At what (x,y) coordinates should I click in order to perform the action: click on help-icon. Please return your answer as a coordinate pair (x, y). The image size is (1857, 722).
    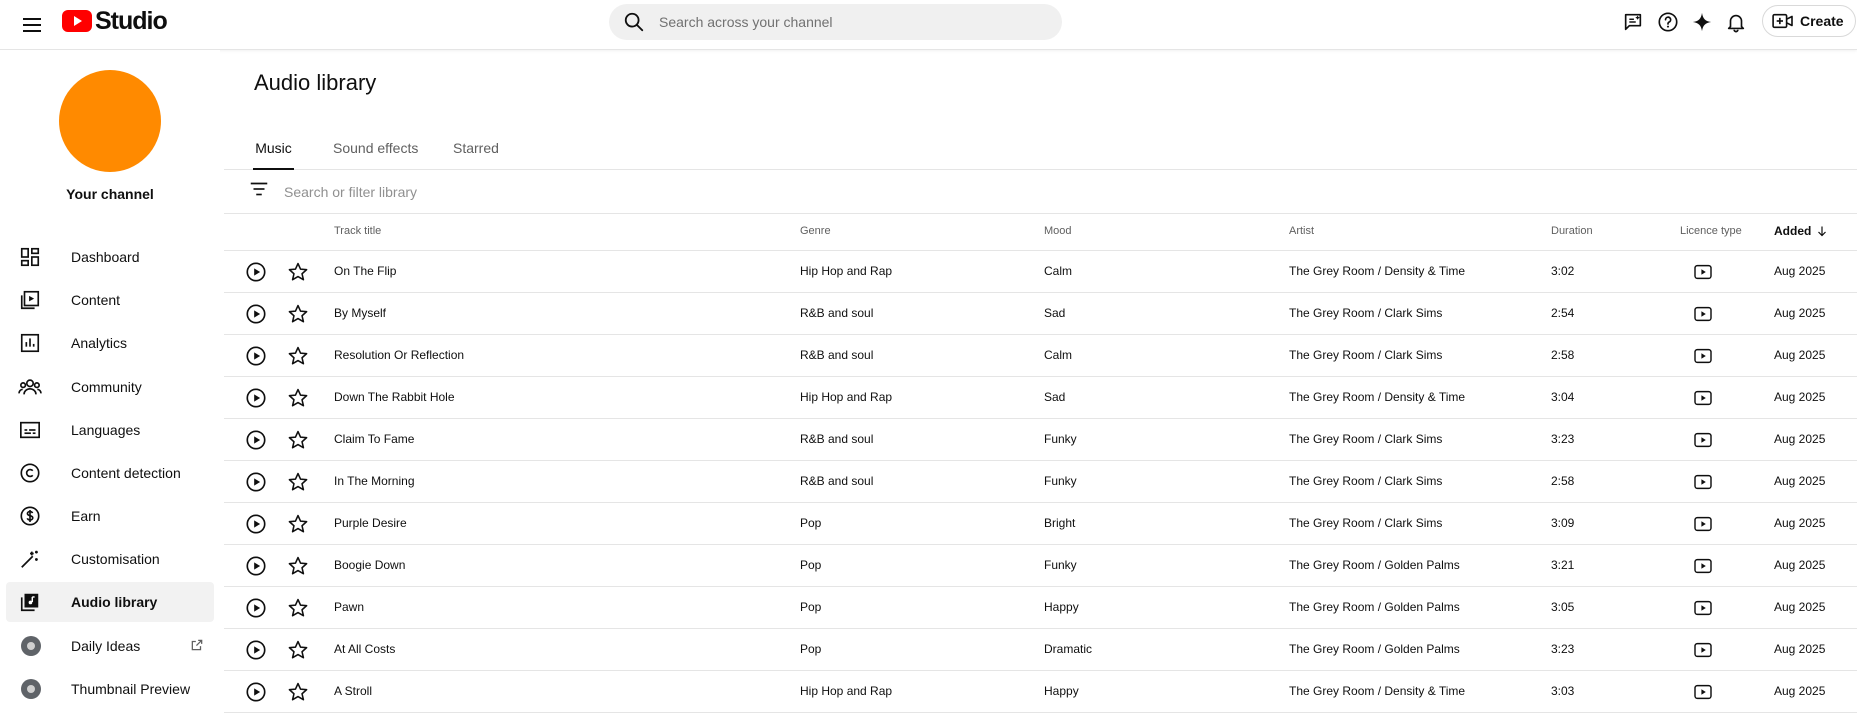
    Looking at the image, I should click on (1668, 22).